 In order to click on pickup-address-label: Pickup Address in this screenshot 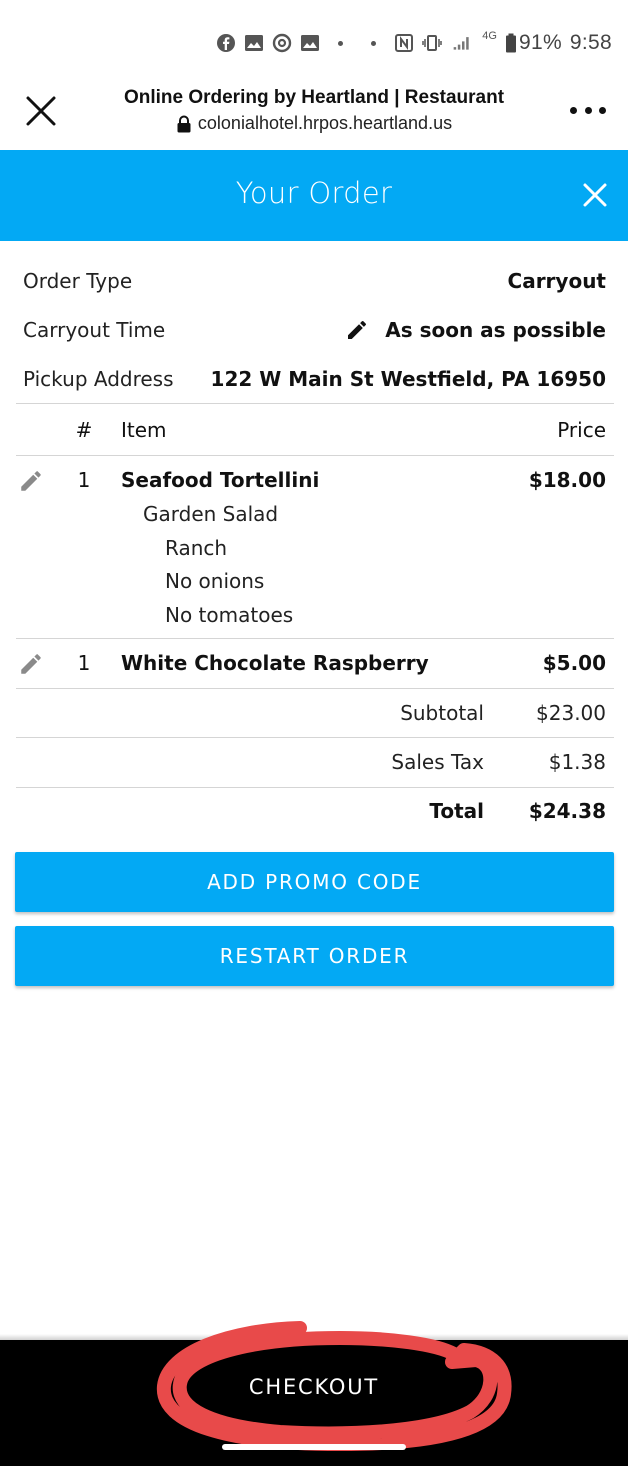, I will do `click(98, 379)`.